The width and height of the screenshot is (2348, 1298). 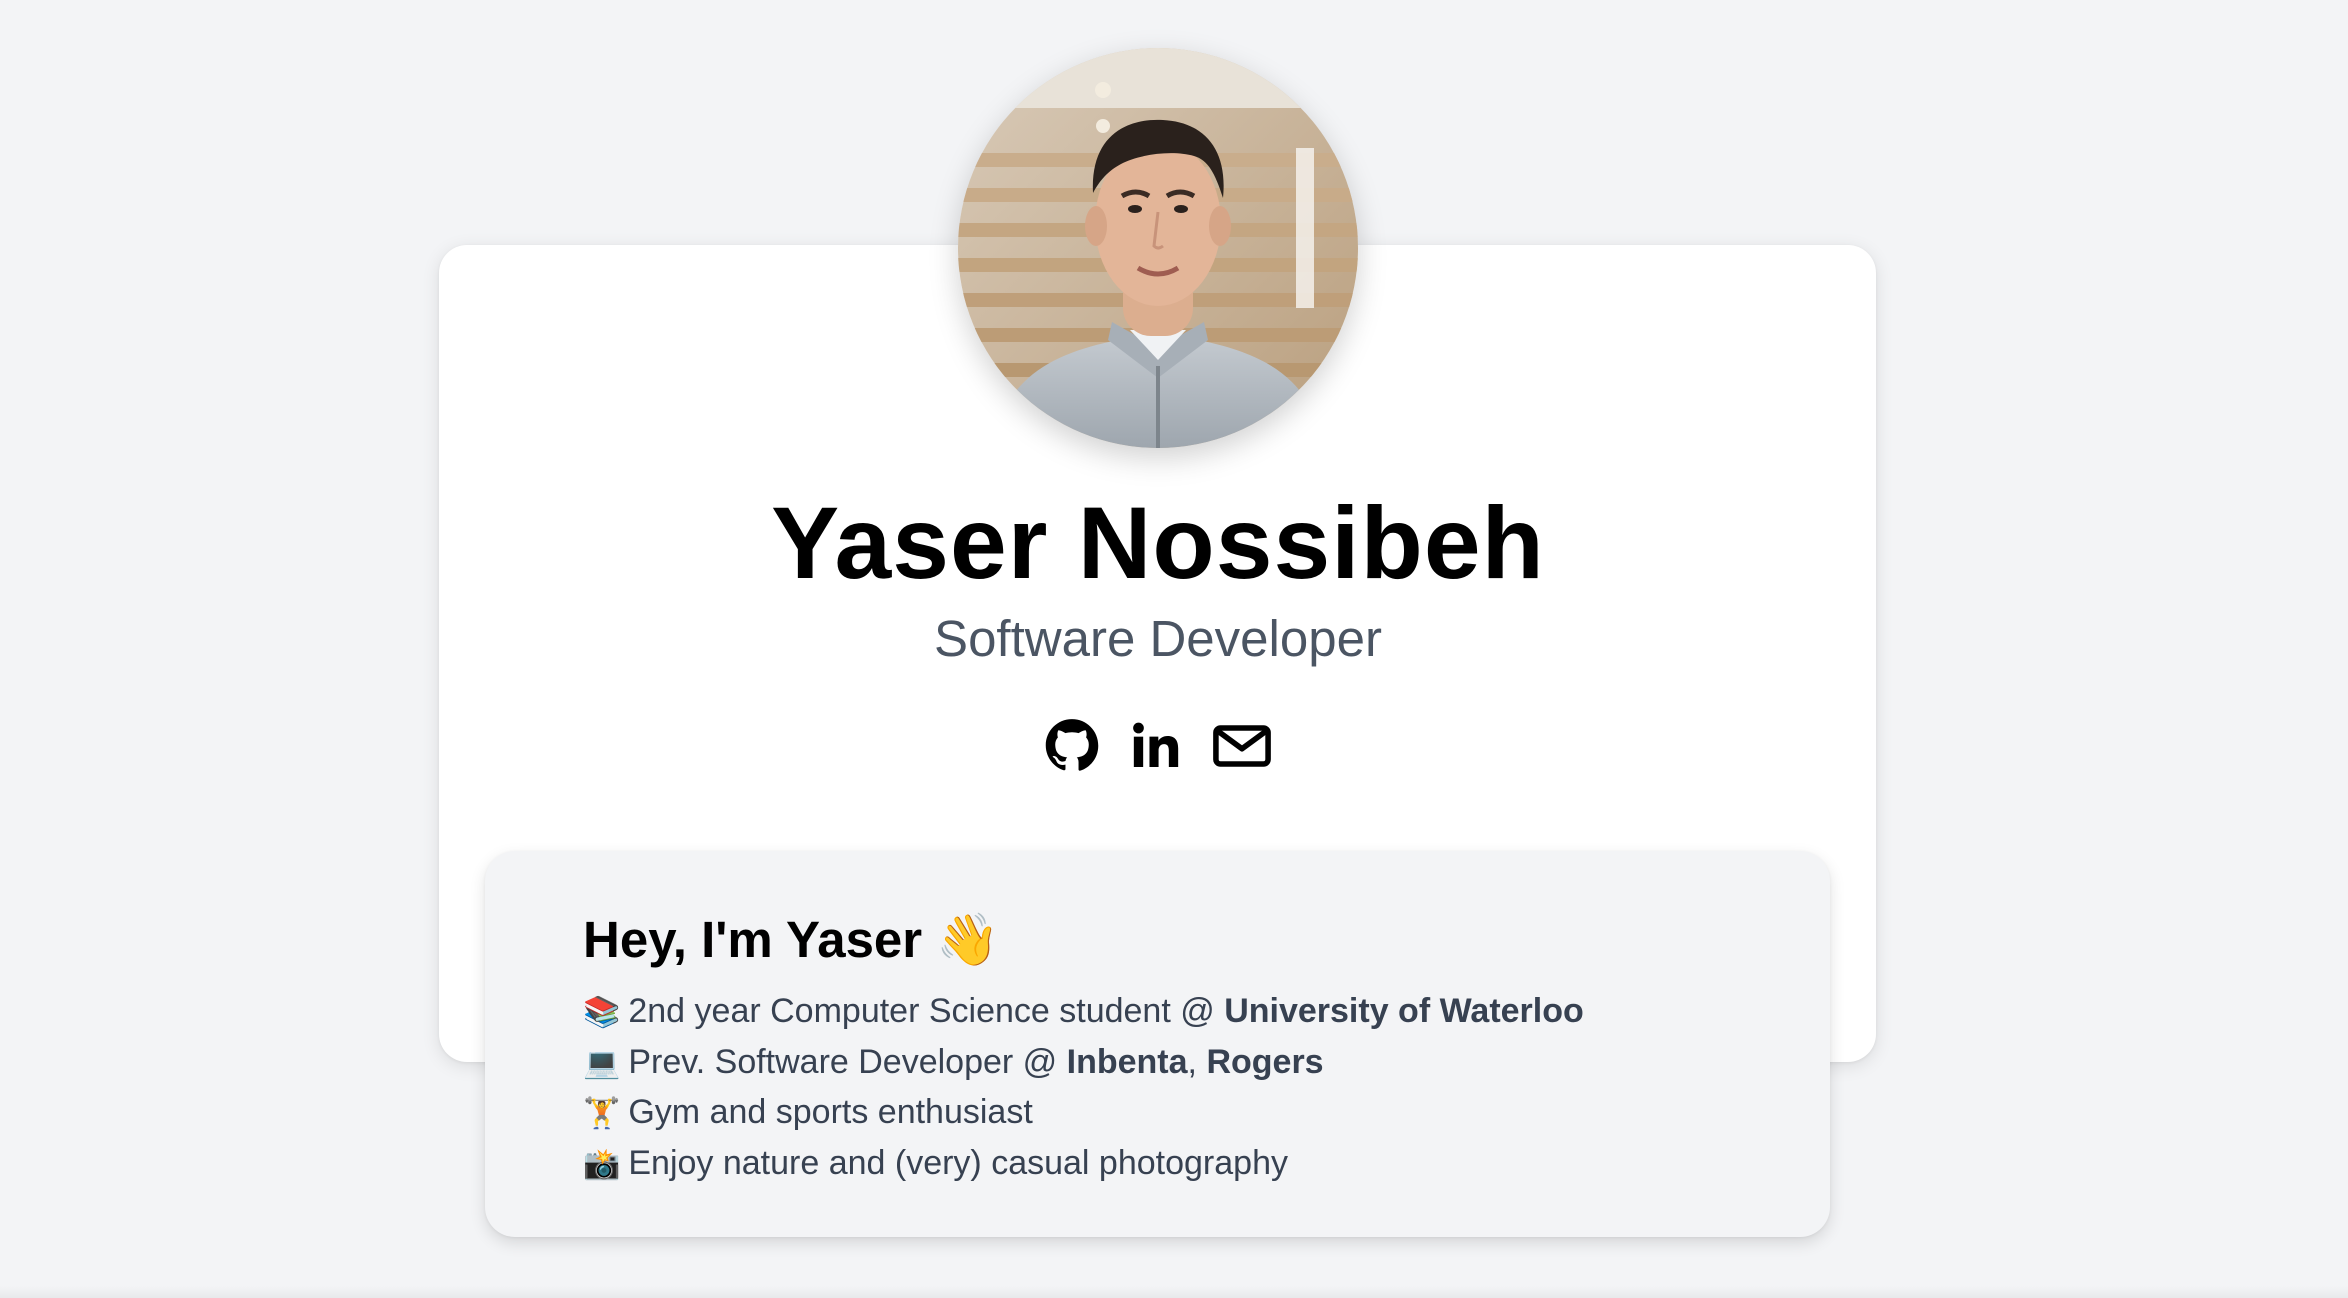 I want to click on company-name-inbenta: Inbenta, so click(x=1127, y=1061).